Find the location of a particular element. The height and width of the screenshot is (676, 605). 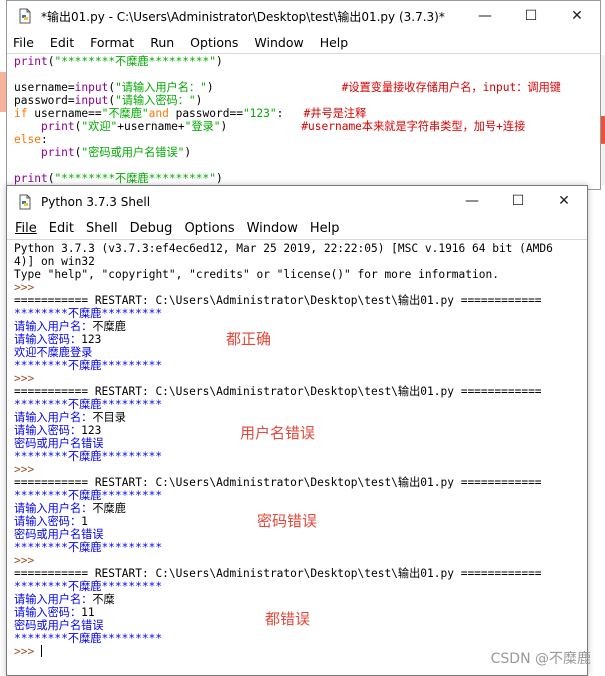

code-line-segment: "********不糜鹿*********" is located at coordinates (135, 178).